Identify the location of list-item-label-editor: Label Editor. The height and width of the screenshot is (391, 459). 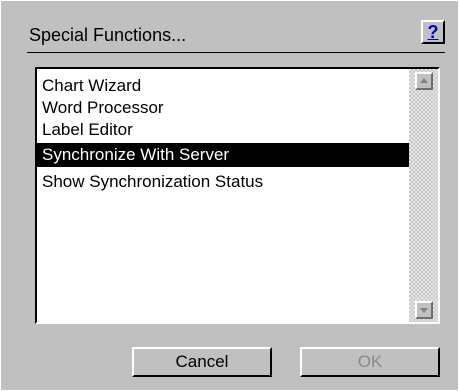
(223, 130).